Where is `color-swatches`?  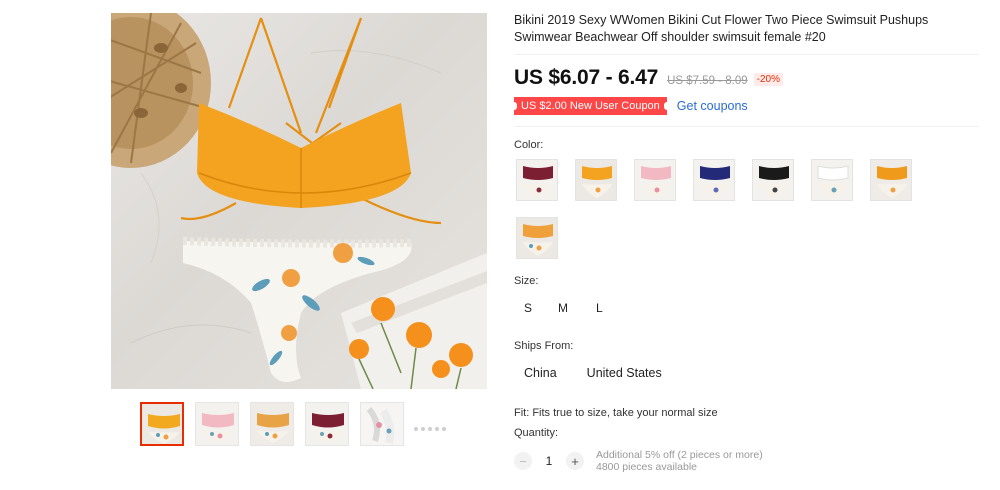 color-swatches is located at coordinates (746, 217).